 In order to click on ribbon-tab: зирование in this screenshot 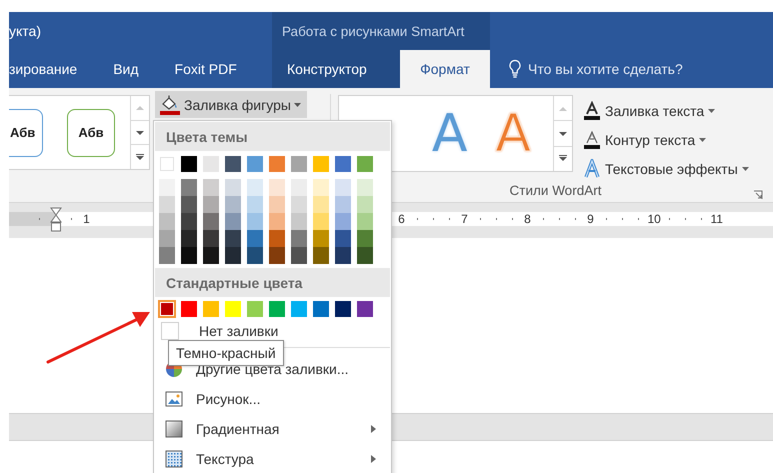, I will do `click(52, 69)`.